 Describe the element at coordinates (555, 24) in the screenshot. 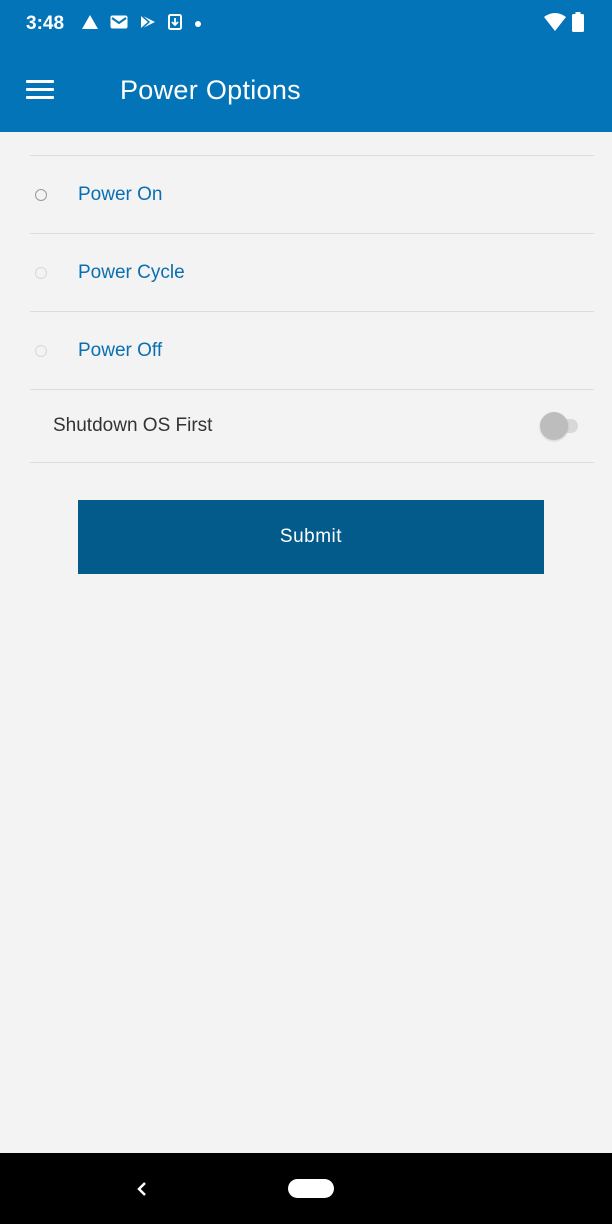

I see `wifi-icon` at that location.